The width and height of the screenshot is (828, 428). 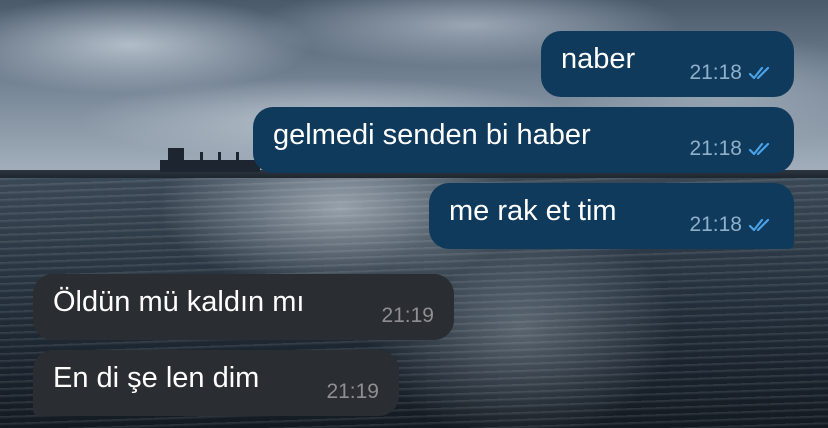 What do you see at coordinates (533, 211) in the screenshot?
I see `message-text: me rak et tim` at bounding box center [533, 211].